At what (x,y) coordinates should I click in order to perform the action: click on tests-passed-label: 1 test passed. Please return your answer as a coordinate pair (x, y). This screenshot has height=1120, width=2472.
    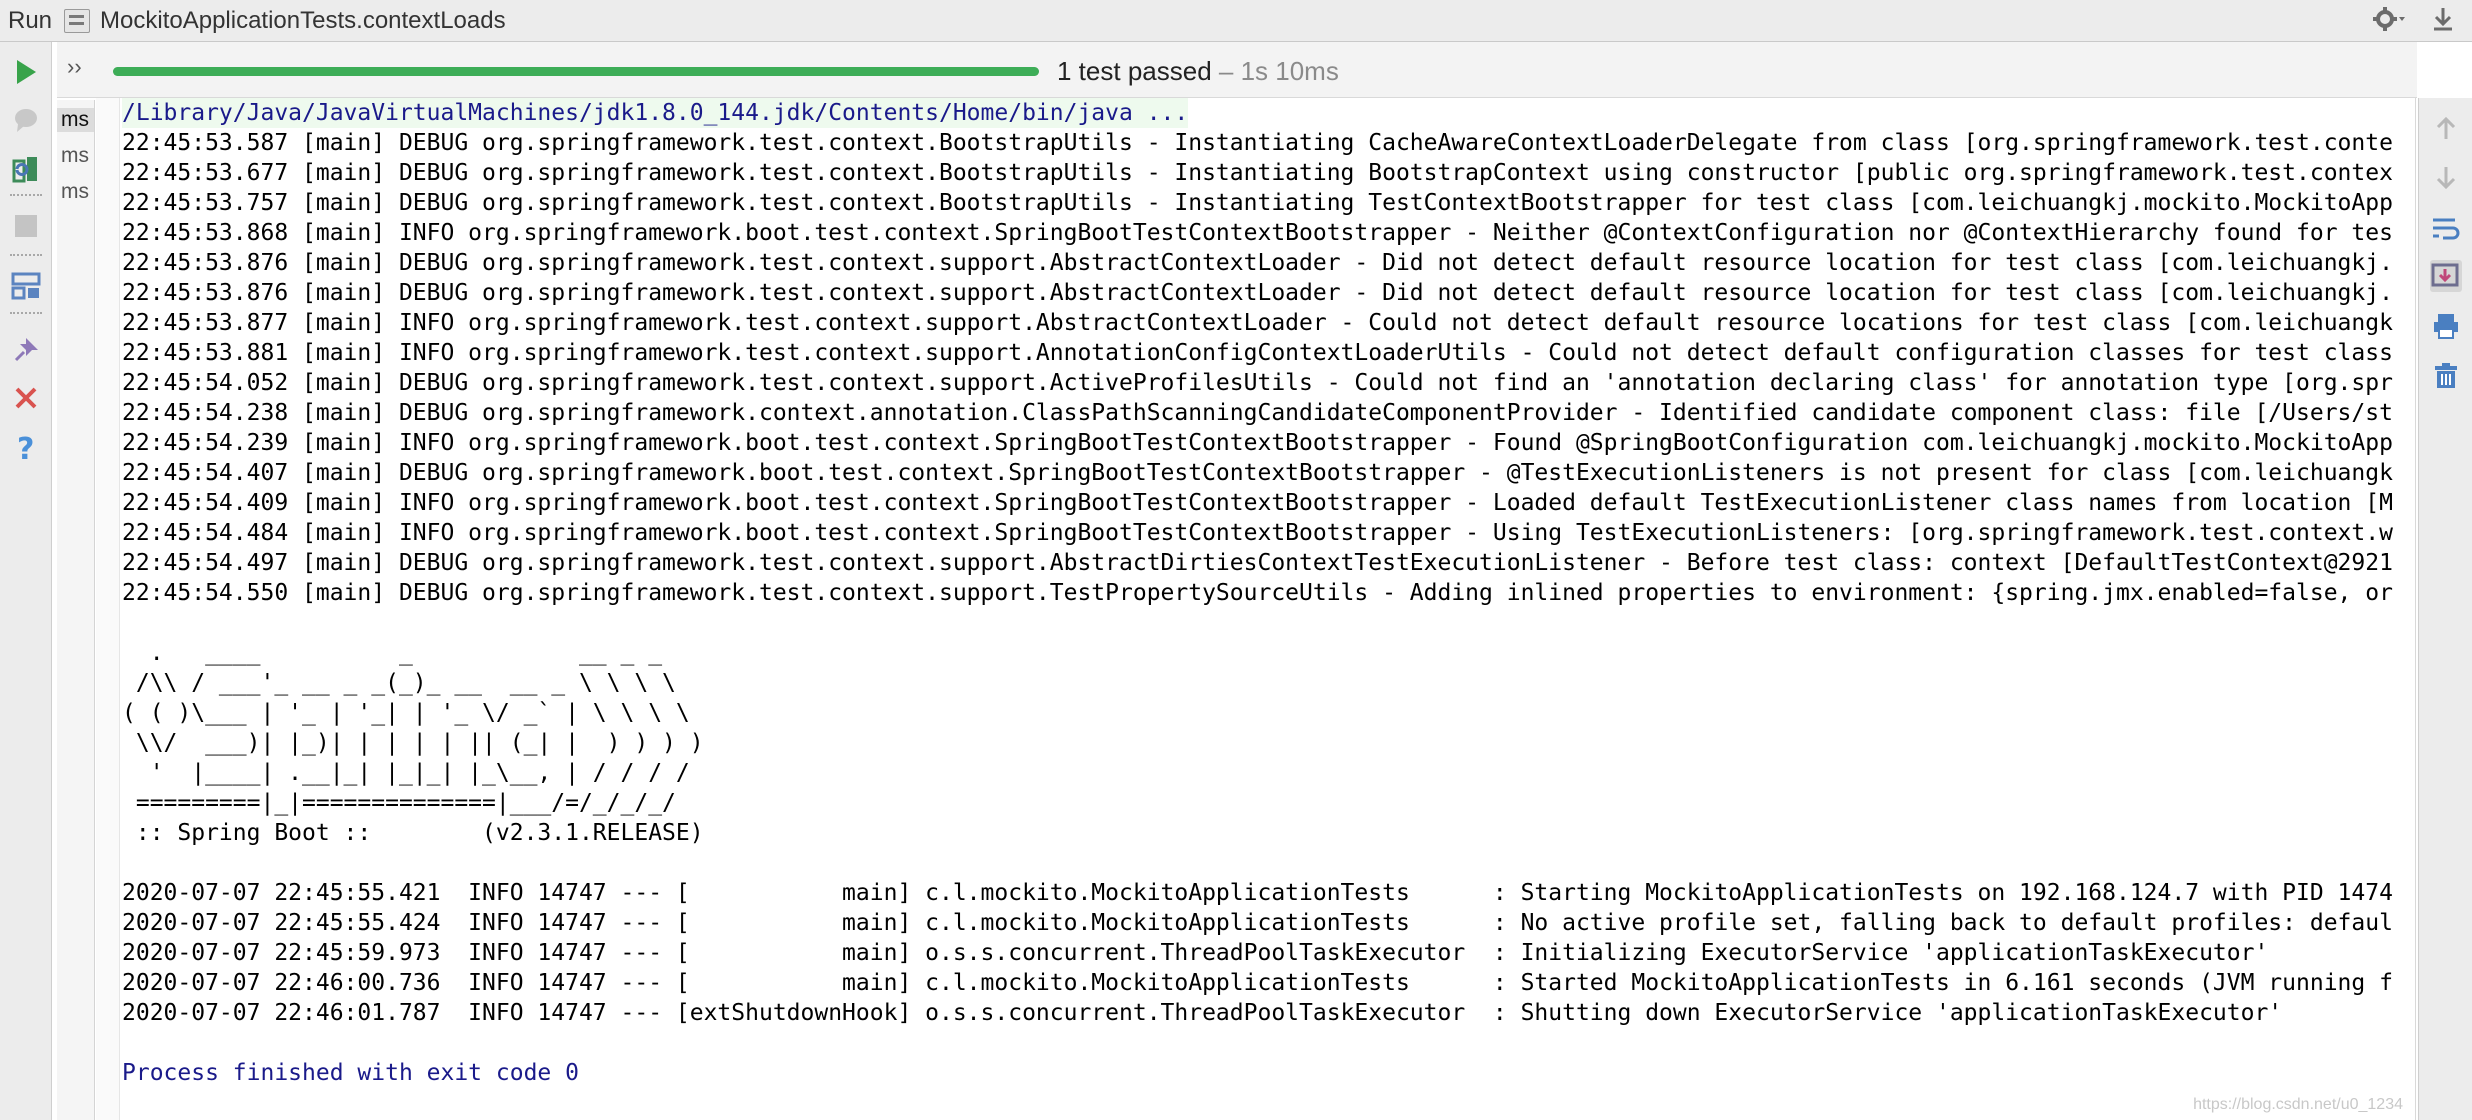
    Looking at the image, I should click on (1134, 71).